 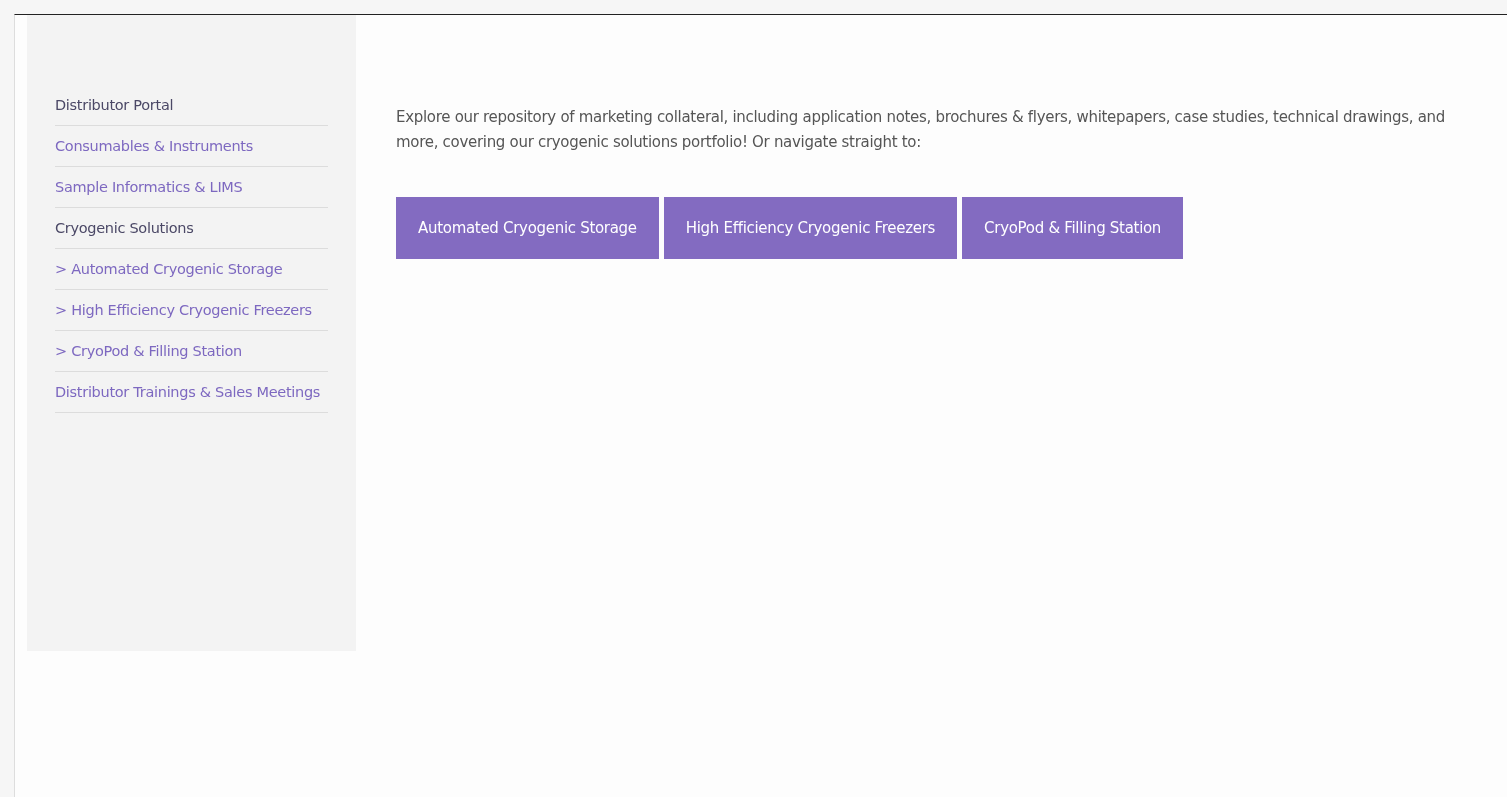 I want to click on sidebar-link: Distributor Trainings & Sales Meetings, so click(x=189, y=392).